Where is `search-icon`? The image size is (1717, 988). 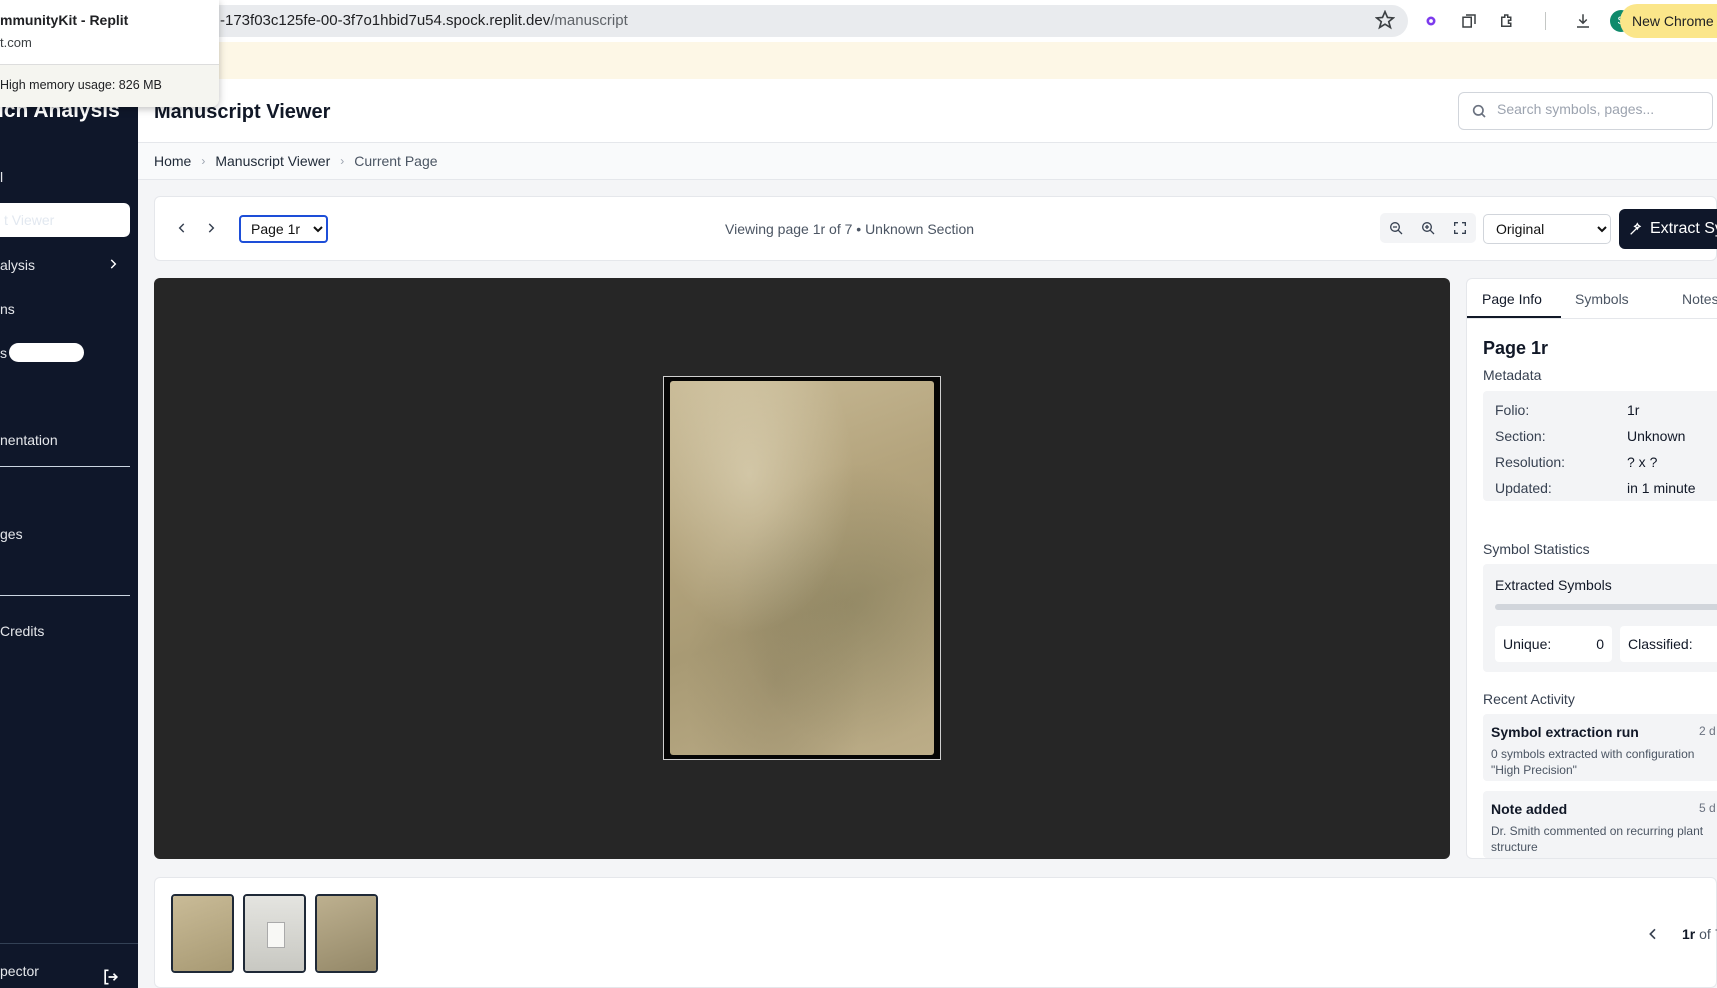 search-icon is located at coordinates (1479, 111).